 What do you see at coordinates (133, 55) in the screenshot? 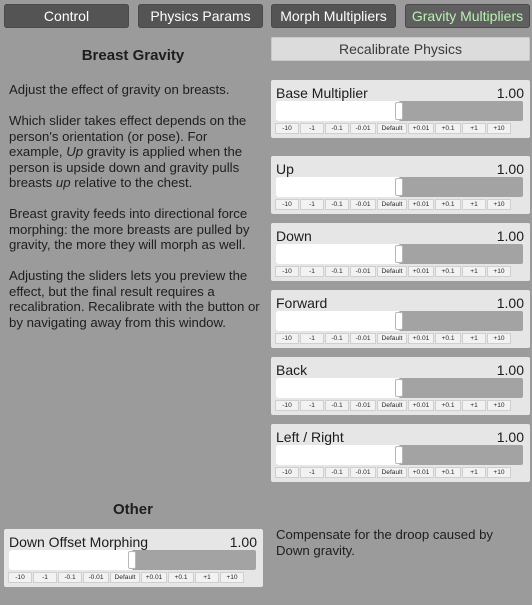
I see `breast-gravity-heading: Breast Gravity` at bounding box center [133, 55].